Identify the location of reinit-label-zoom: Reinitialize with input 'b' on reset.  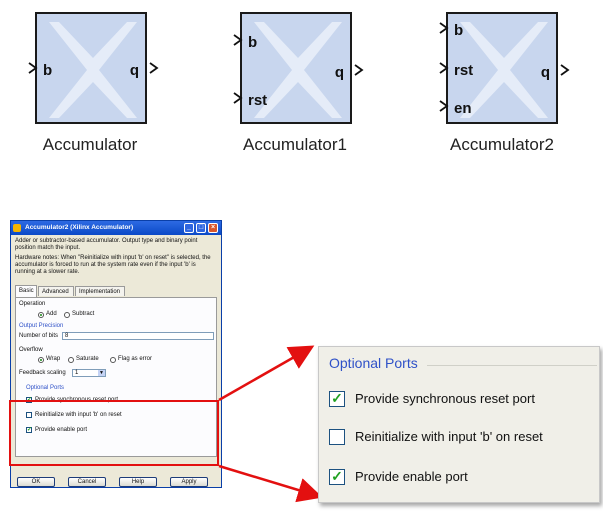
(449, 436).